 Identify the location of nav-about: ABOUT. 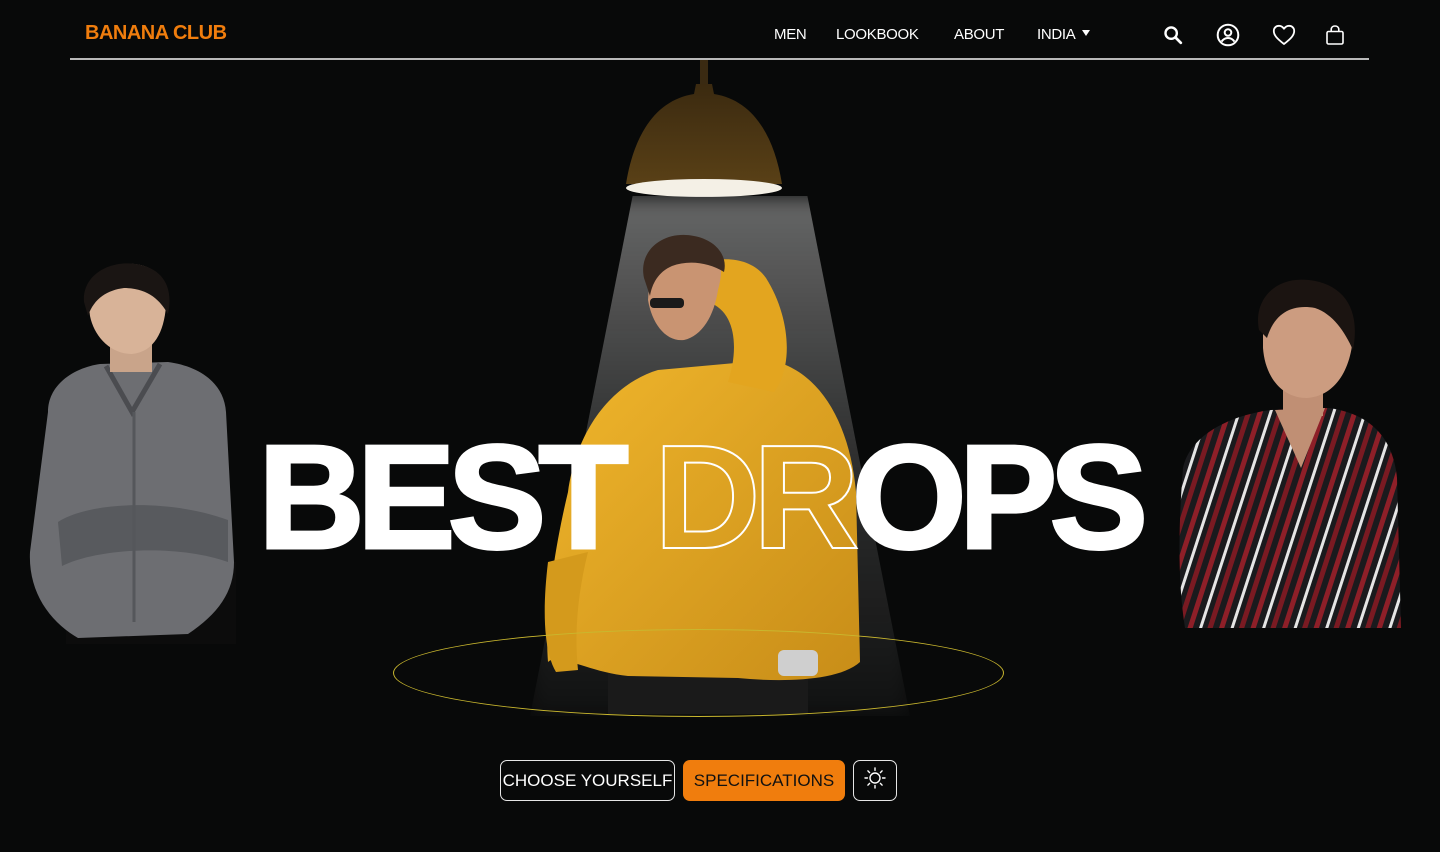
(979, 34).